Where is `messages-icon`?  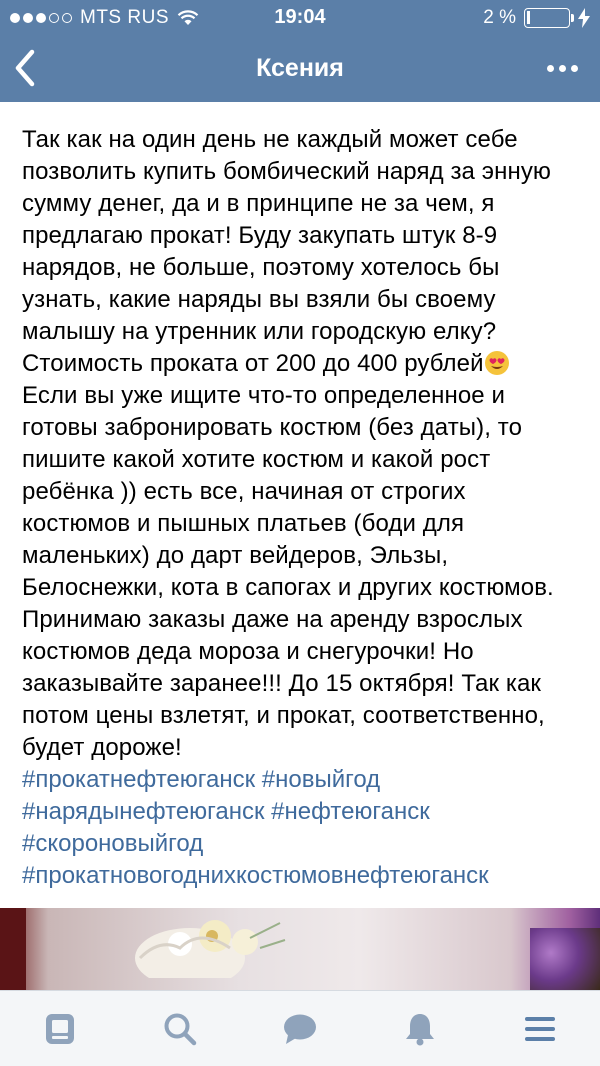 messages-icon is located at coordinates (300, 1029).